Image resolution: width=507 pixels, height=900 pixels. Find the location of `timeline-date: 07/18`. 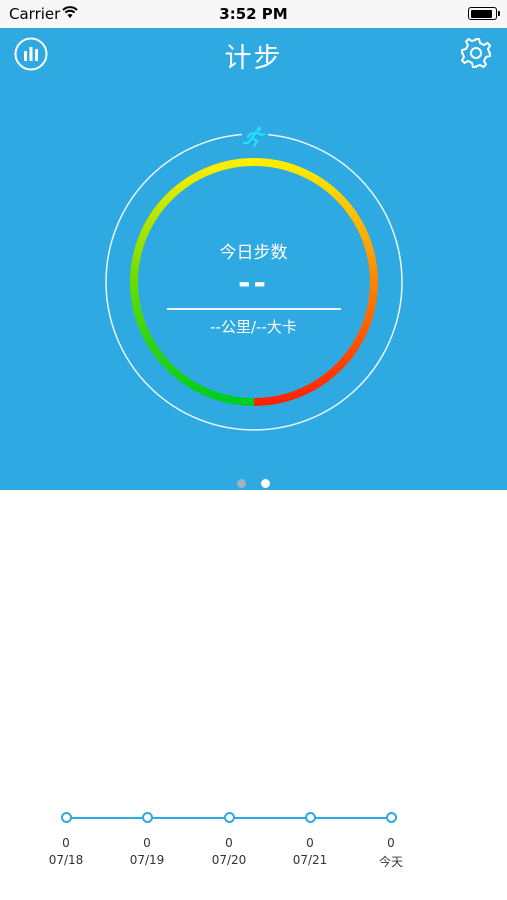

timeline-date: 07/18 is located at coordinates (66, 860).